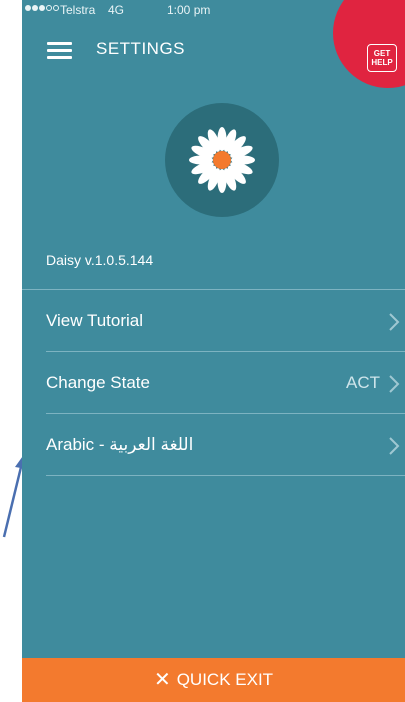 Image resolution: width=405 pixels, height=702 pixels. What do you see at coordinates (213, 321) in the screenshot?
I see `menu-item-view-tutorial: View Tutorial` at bounding box center [213, 321].